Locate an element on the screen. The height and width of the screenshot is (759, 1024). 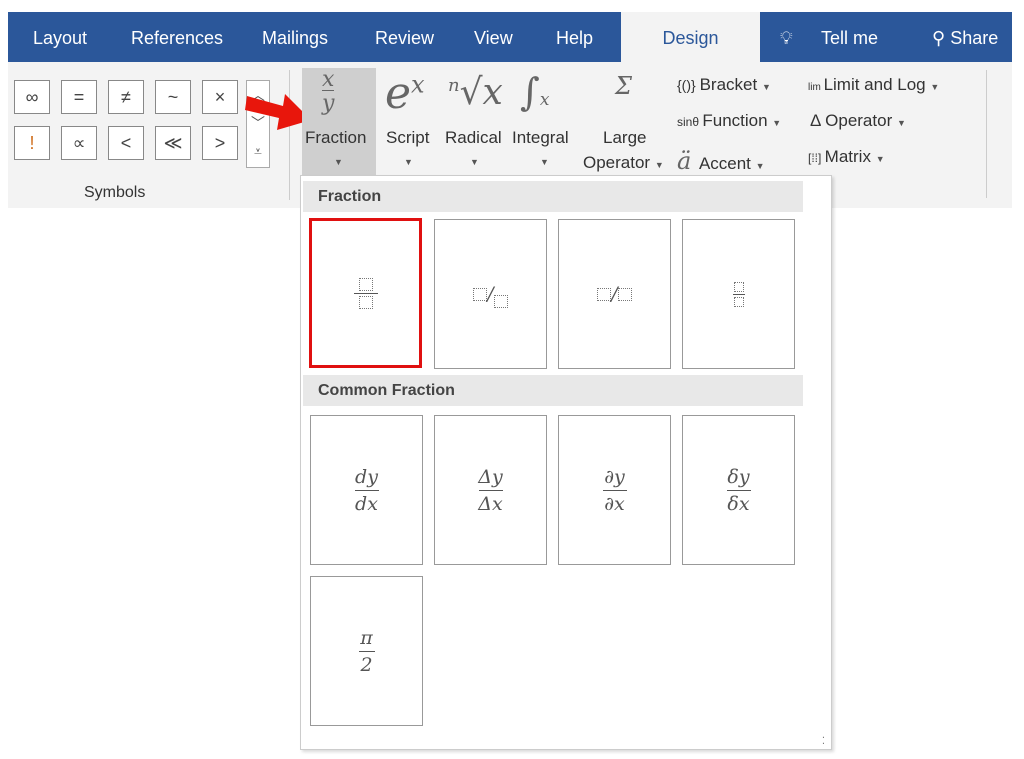
limit-log-label: Limit and Log is located at coordinates (874, 84).